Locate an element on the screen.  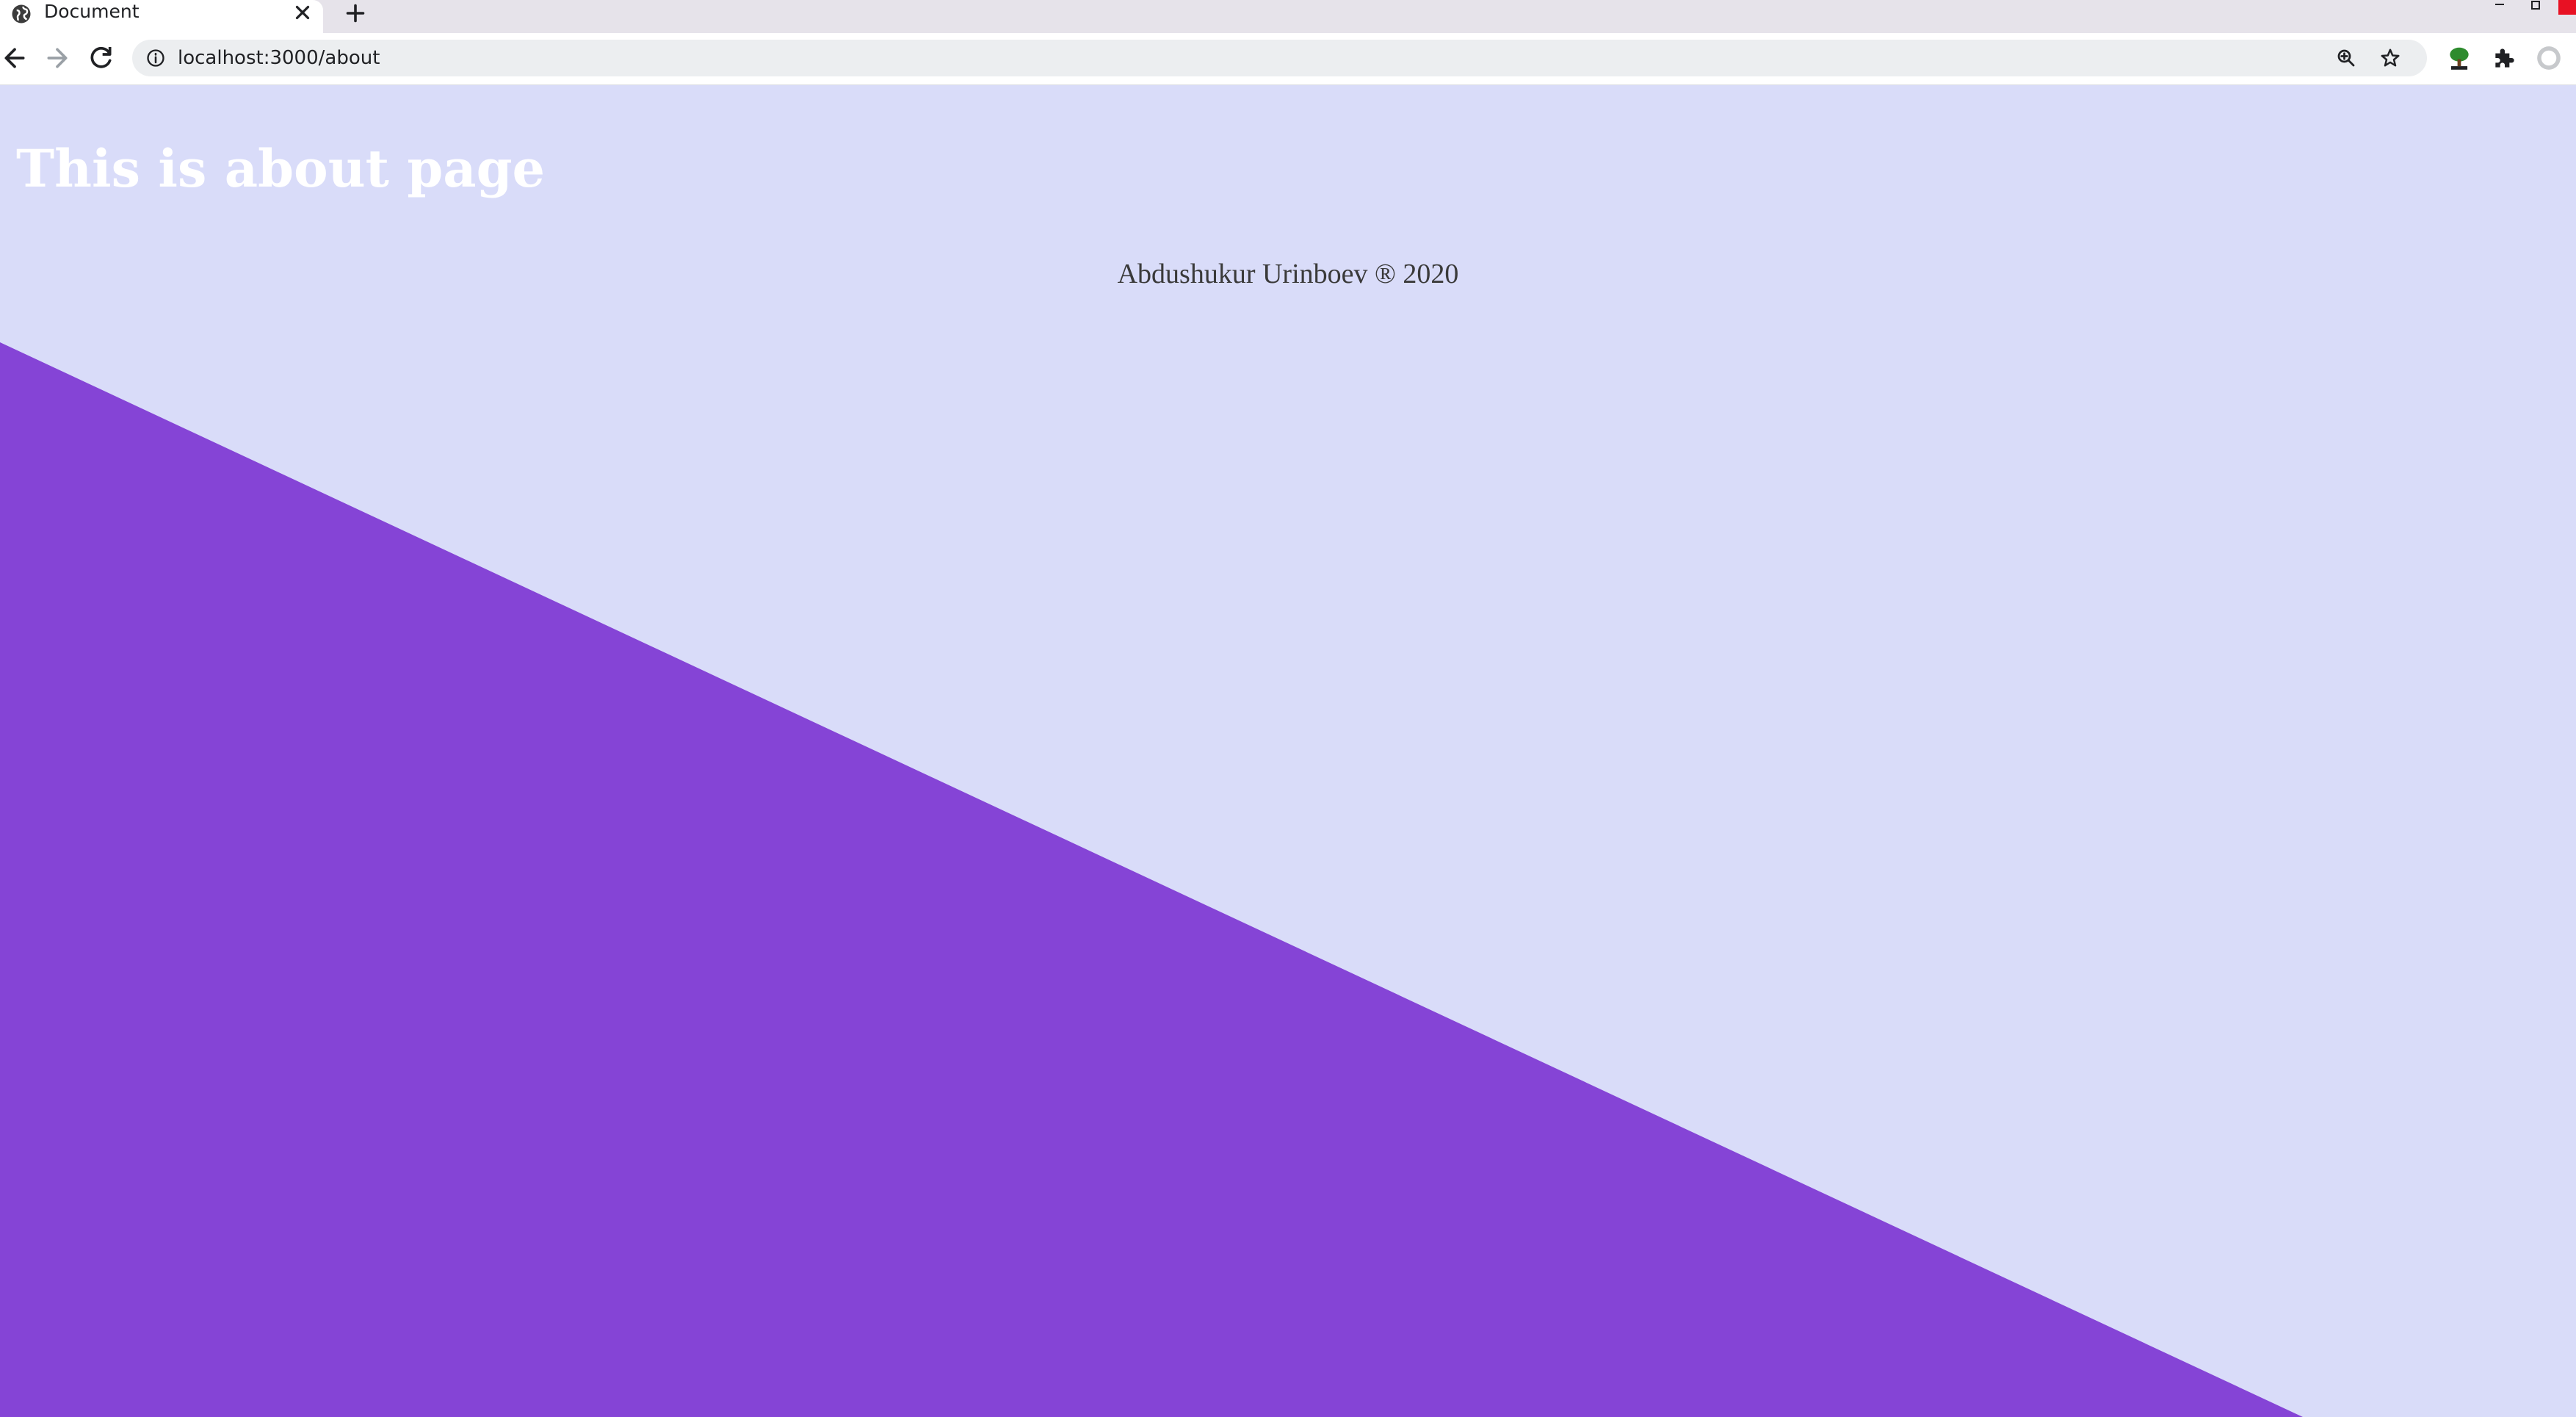
tab-strip: Document is located at coordinates (1288, 16).